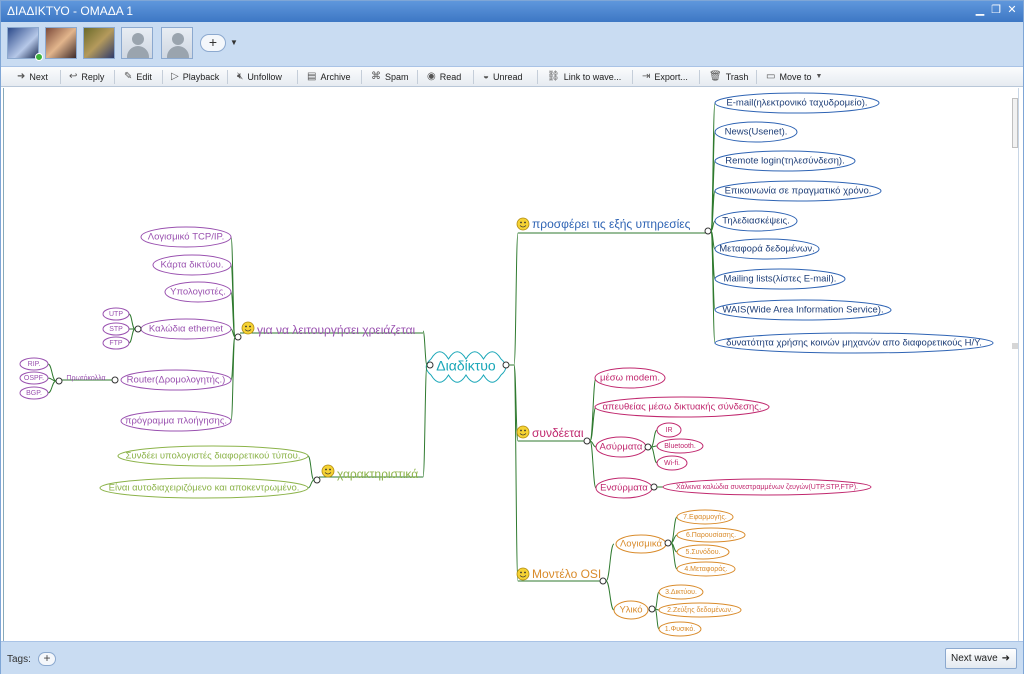  Describe the element at coordinates (1012, 10) in the screenshot. I see `close-icon: ✕` at that location.